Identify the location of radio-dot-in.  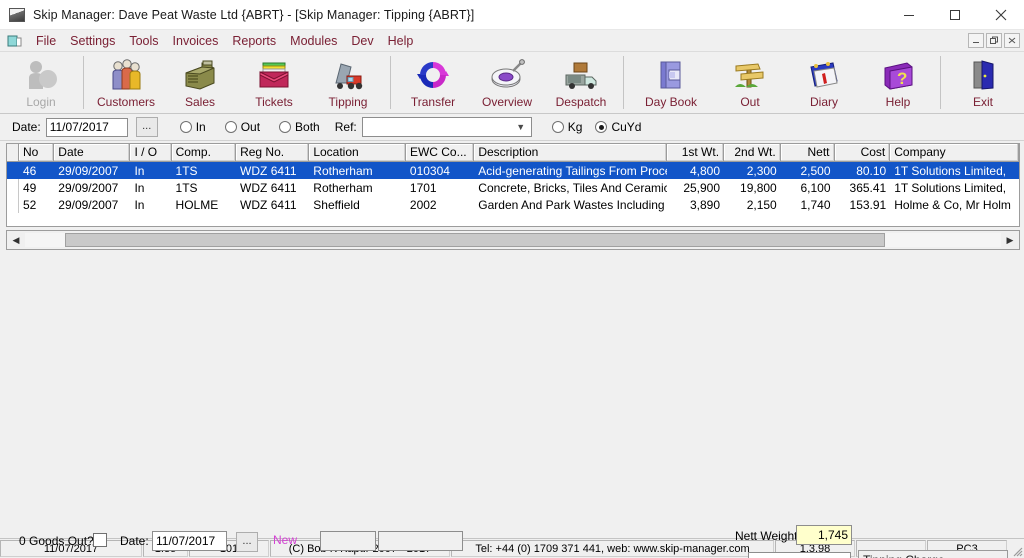
(185, 127).